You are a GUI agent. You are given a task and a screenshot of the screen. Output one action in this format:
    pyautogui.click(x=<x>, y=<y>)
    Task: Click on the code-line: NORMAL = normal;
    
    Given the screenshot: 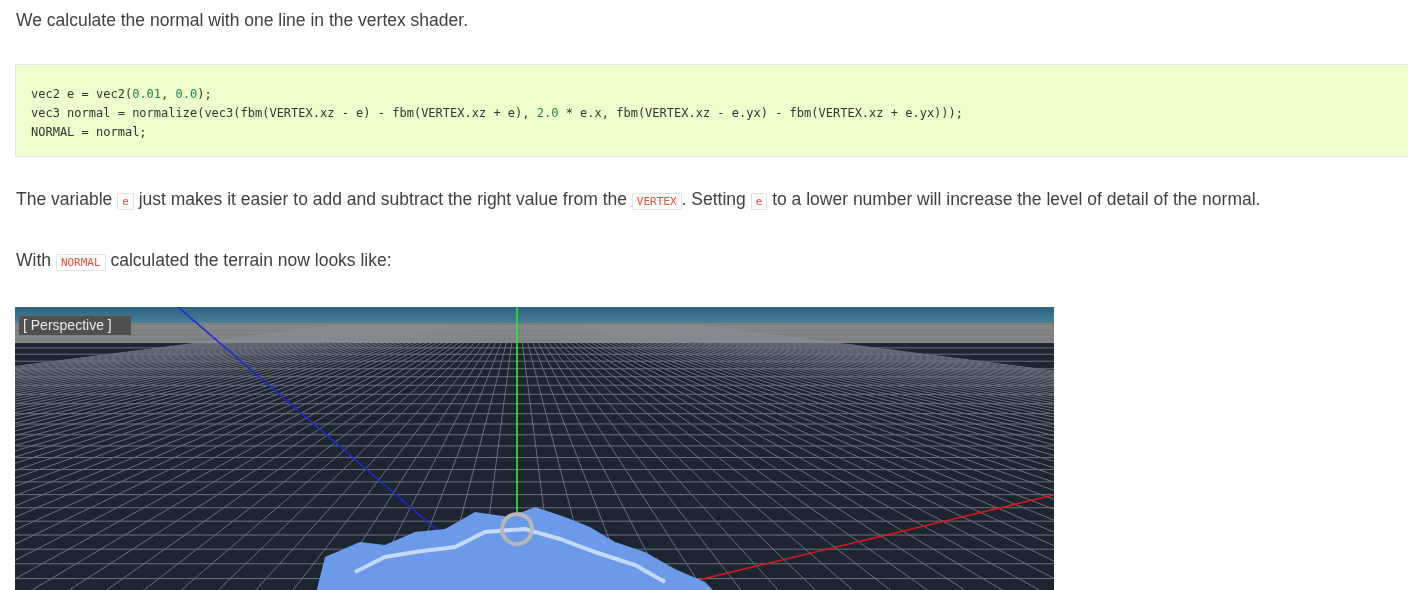 What is the action you would take?
    pyautogui.click(x=89, y=132)
    